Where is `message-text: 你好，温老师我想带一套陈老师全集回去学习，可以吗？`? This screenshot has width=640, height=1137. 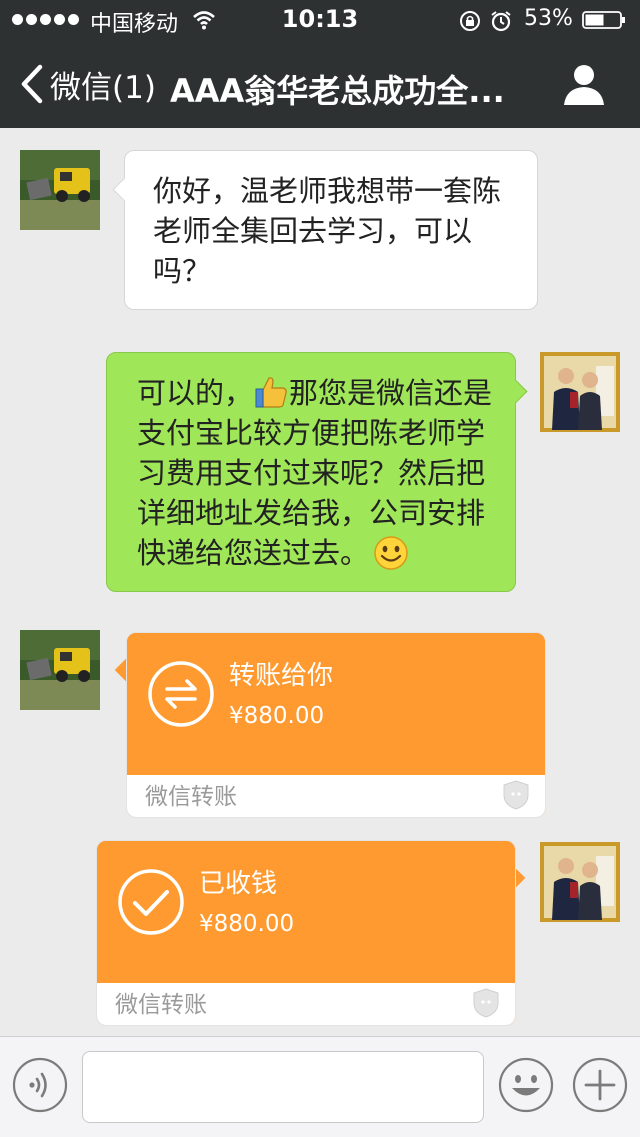 message-text: 你好，温老师我想带一套陈老师全集回去学习，可以吗？ is located at coordinates (327, 231).